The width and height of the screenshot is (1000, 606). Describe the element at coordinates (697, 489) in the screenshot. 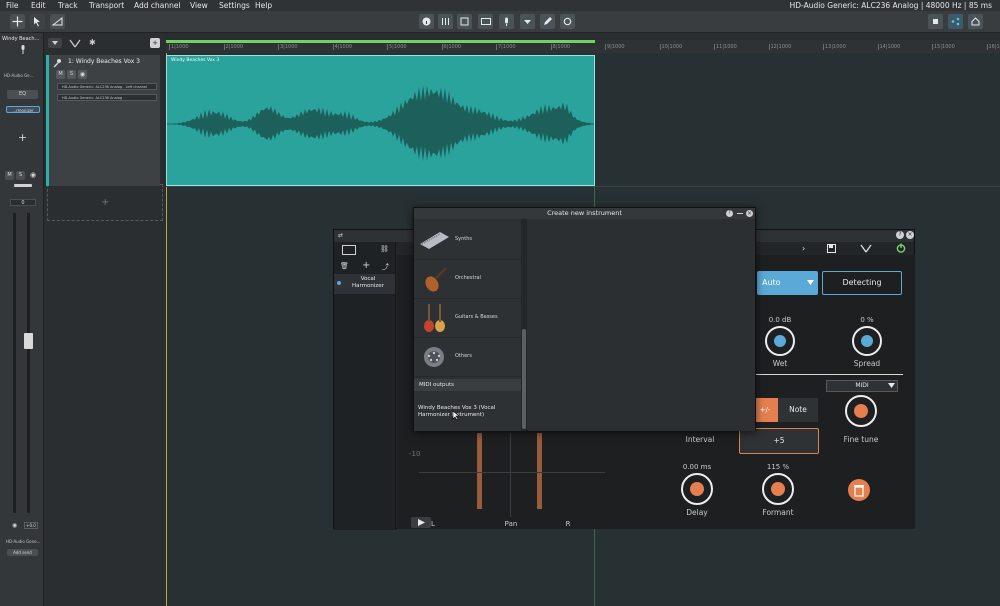

I see `delay-knob` at that location.